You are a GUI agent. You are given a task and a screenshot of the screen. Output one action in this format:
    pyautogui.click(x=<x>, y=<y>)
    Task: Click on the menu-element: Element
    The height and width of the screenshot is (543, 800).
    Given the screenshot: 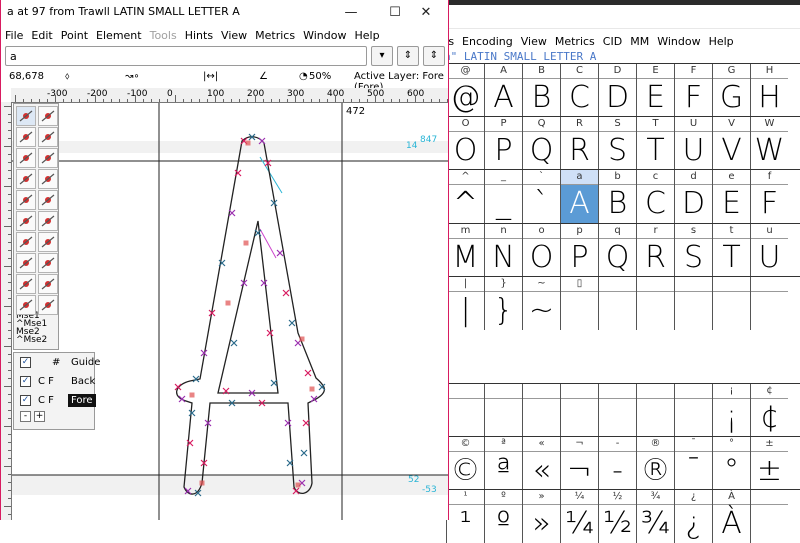 What is the action you would take?
    pyautogui.click(x=119, y=35)
    